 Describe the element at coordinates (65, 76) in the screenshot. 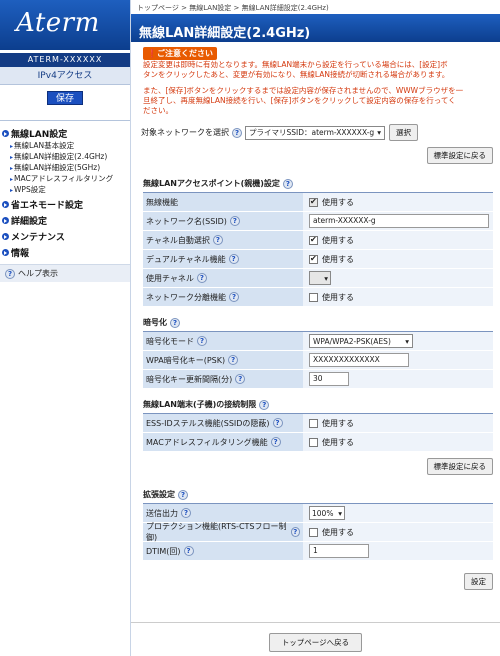

I see `mode-label: IPv4アクセス` at that location.